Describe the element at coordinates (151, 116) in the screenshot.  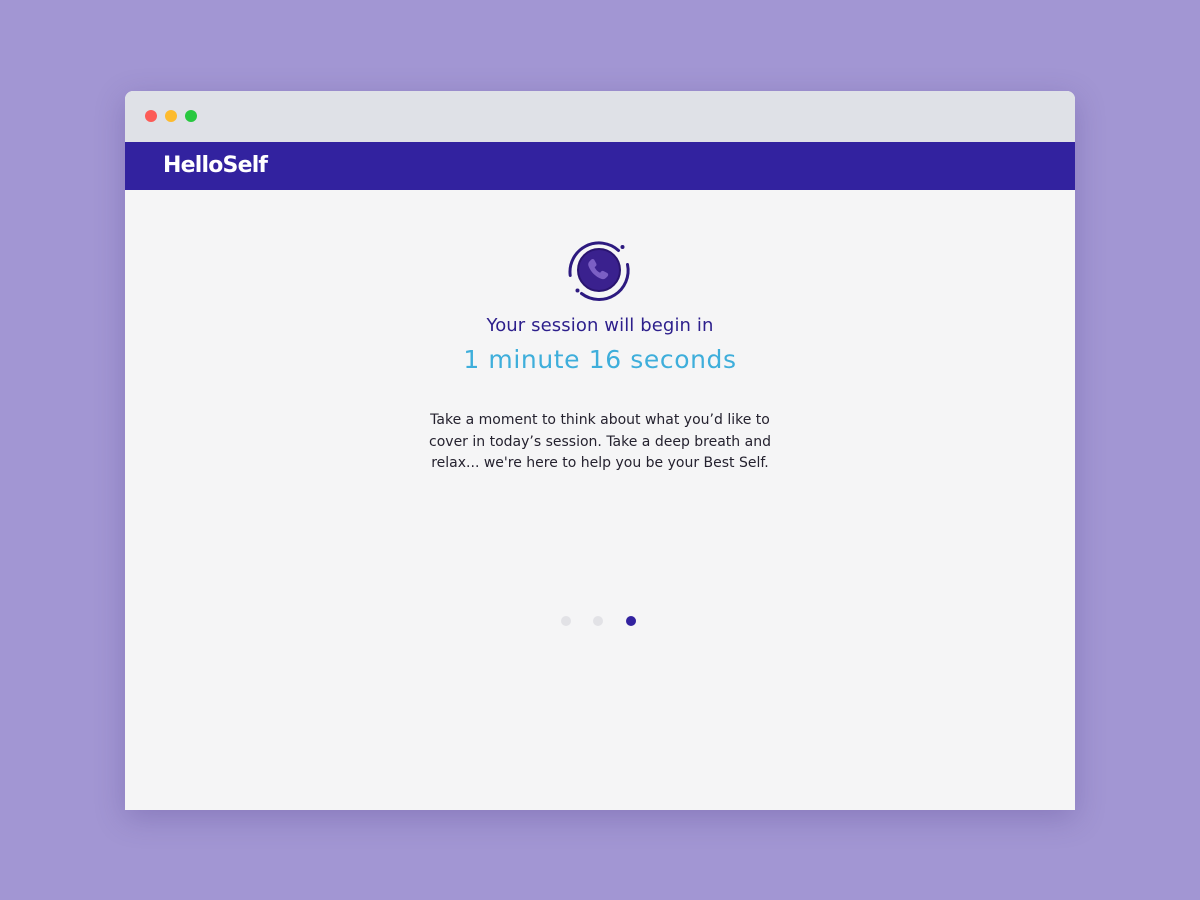
I see `close-window-button` at that location.